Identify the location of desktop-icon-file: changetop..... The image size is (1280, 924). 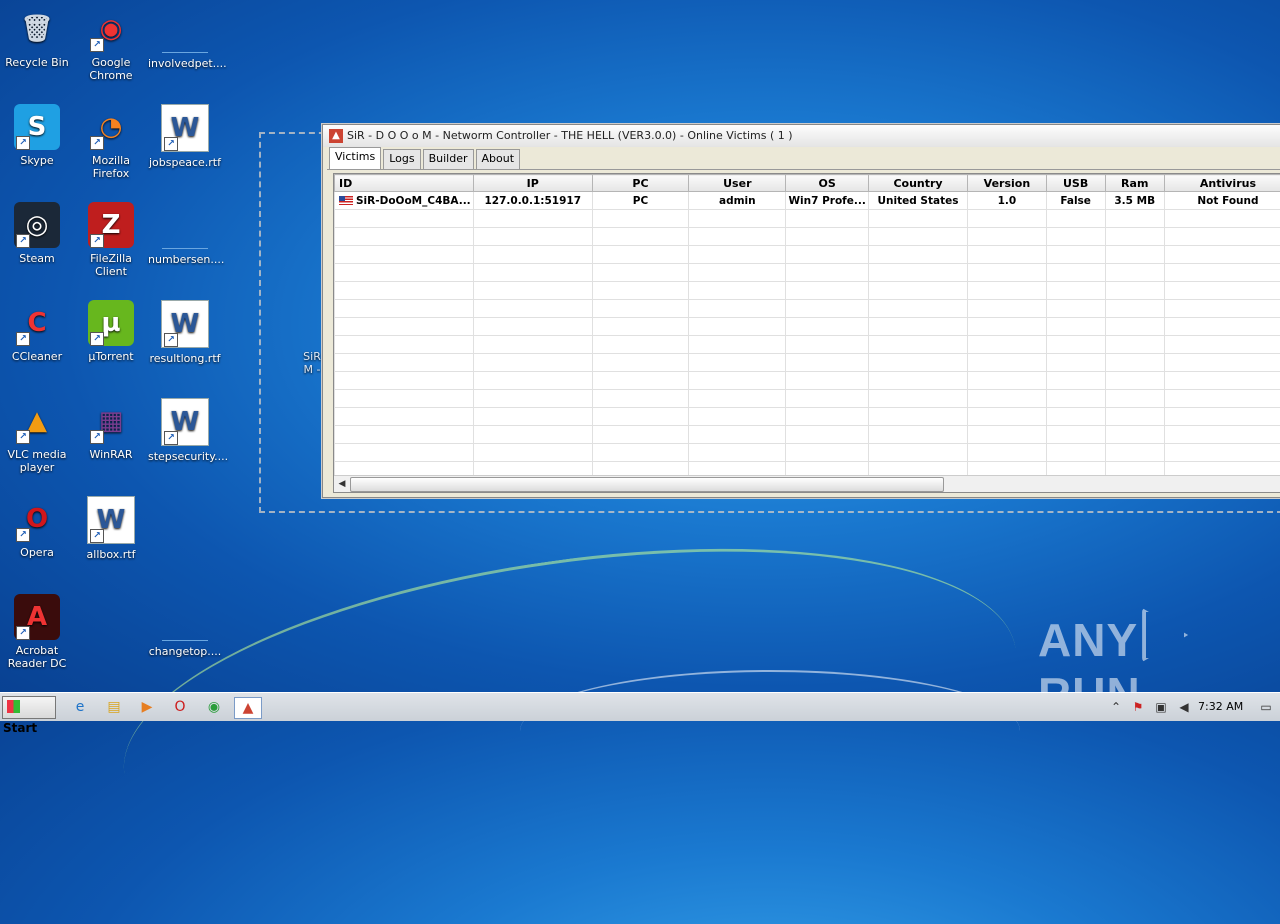
(185, 626).